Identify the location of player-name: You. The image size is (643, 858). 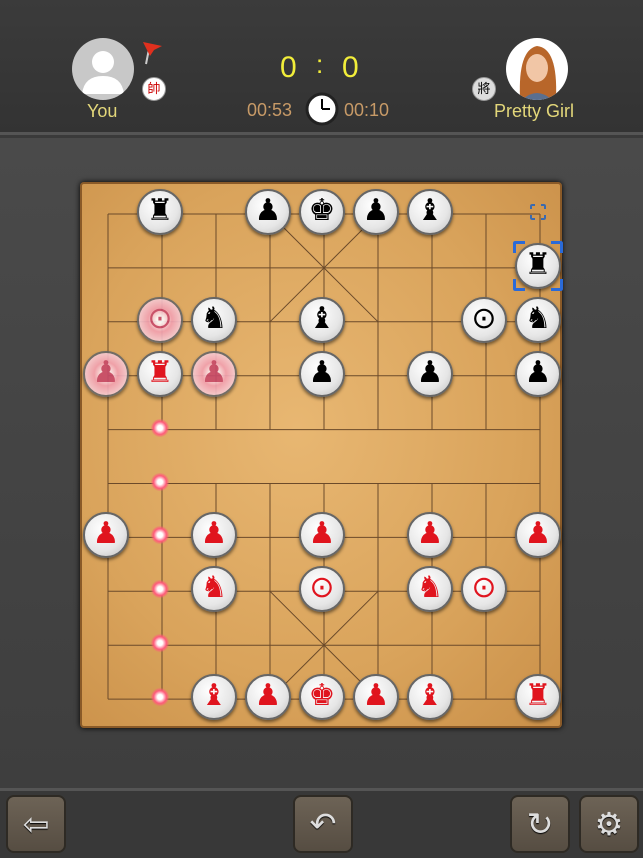
(102, 111).